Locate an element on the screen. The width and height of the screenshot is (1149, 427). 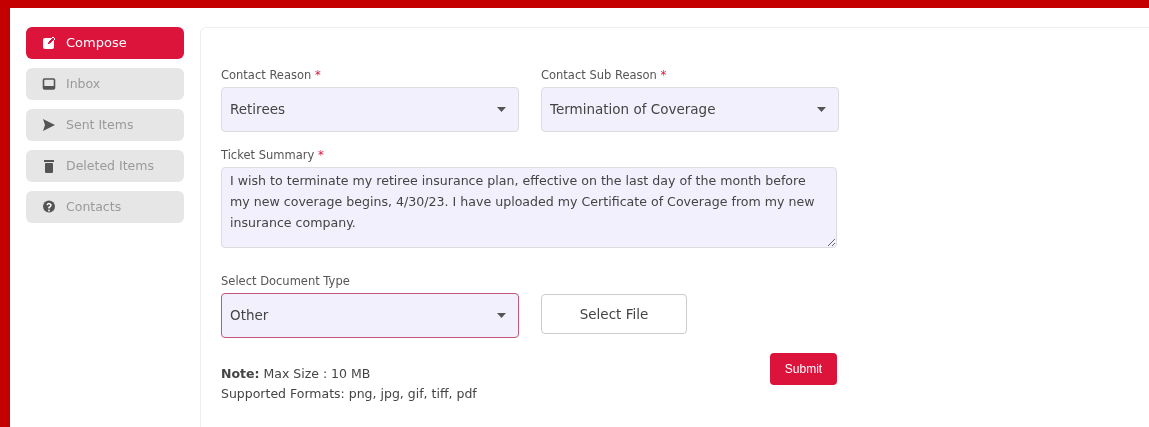
document-type-dropdown: Other is located at coordinates (370, 315).